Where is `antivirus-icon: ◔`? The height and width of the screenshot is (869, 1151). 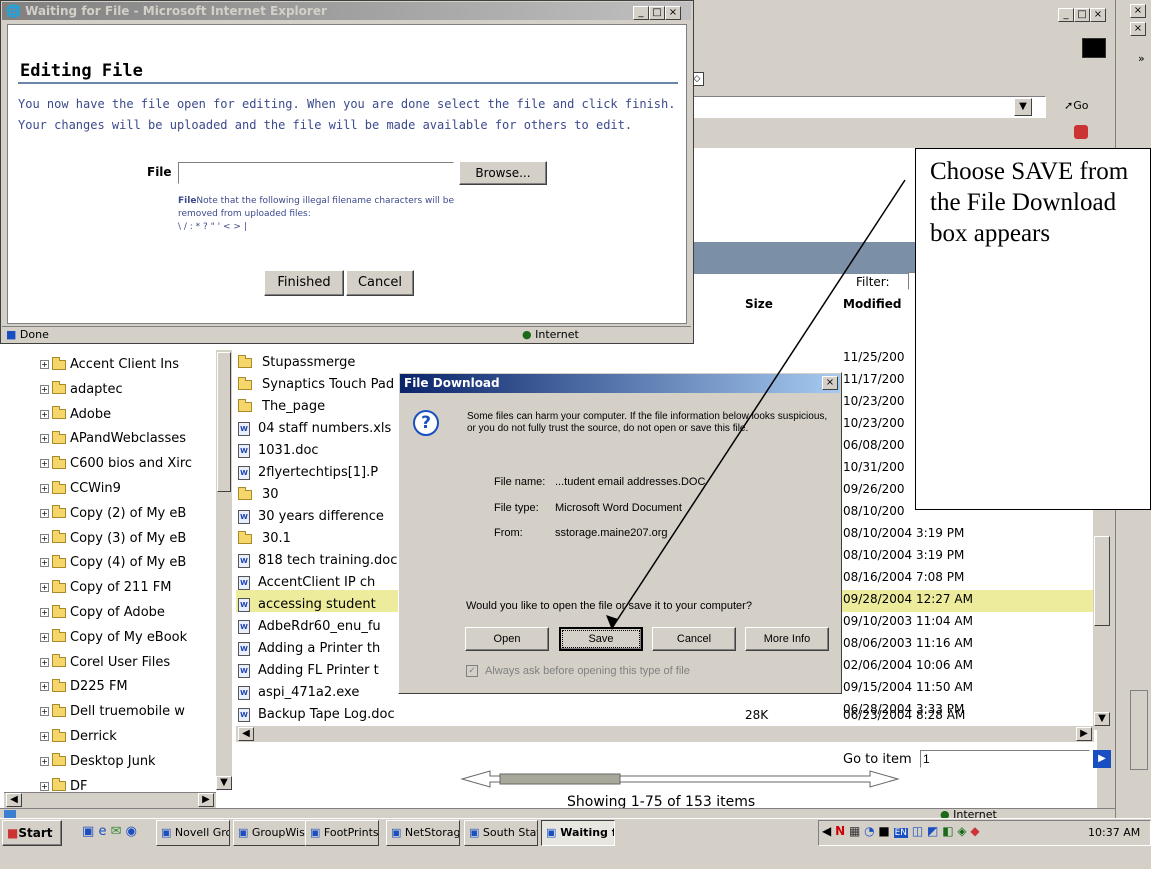
antivirus-icon: ◔ is located at coordinates (869, 831).